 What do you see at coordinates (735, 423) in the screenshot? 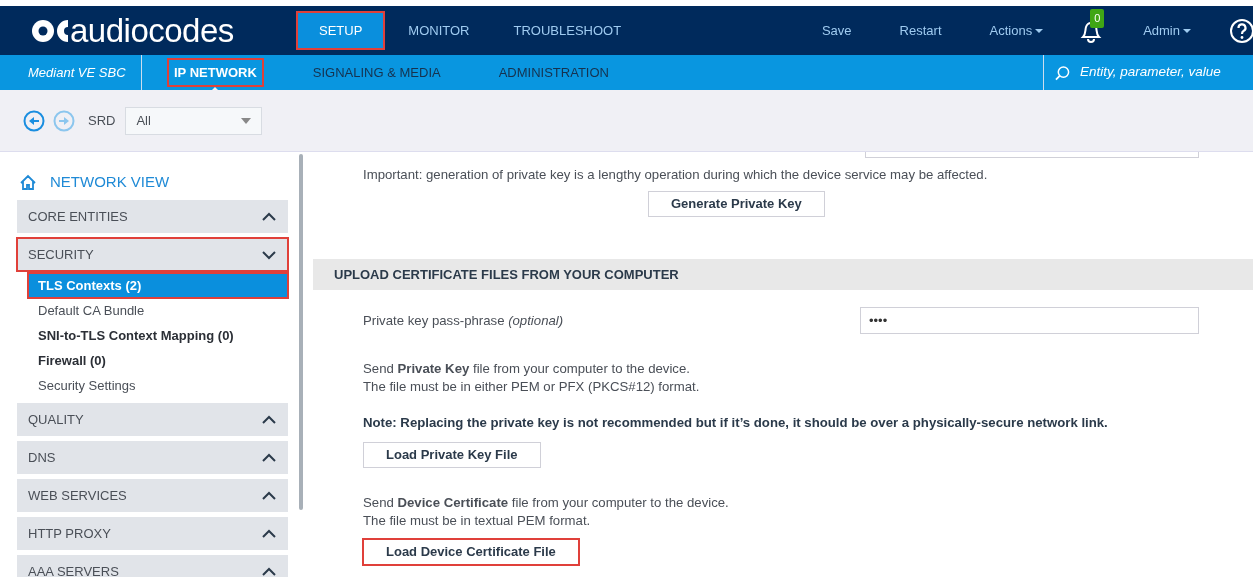
I see `note-text: Note: Replacing the private key is not recommended but if it’s done, it should be over a physically-secure network link.` at bounding box center [735, 423].